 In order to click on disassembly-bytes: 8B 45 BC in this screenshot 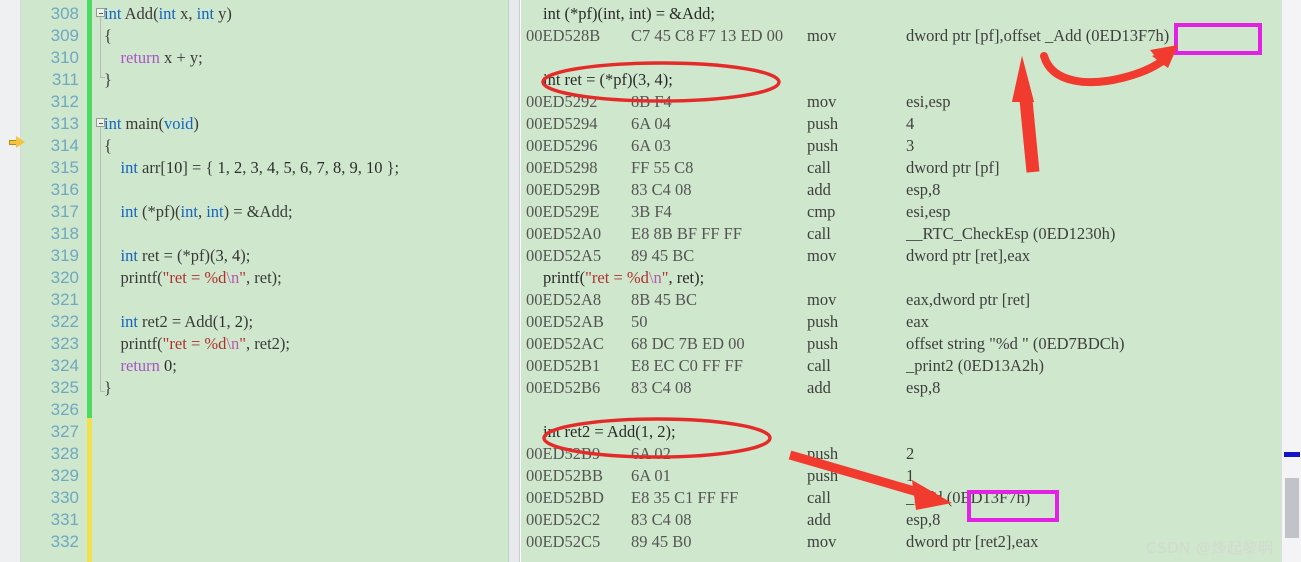, I will do `click(664, 299)`.